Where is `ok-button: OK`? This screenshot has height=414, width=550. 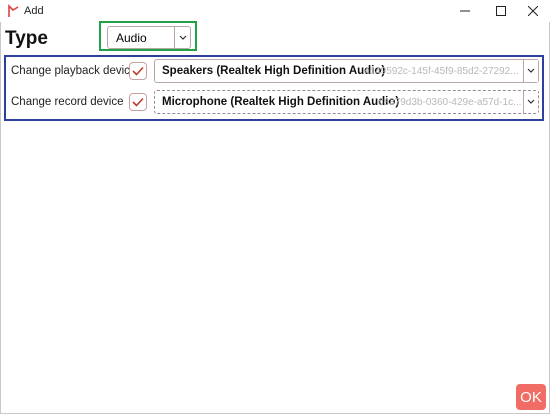 ok-button: OK is located at coordinates (531, 397).